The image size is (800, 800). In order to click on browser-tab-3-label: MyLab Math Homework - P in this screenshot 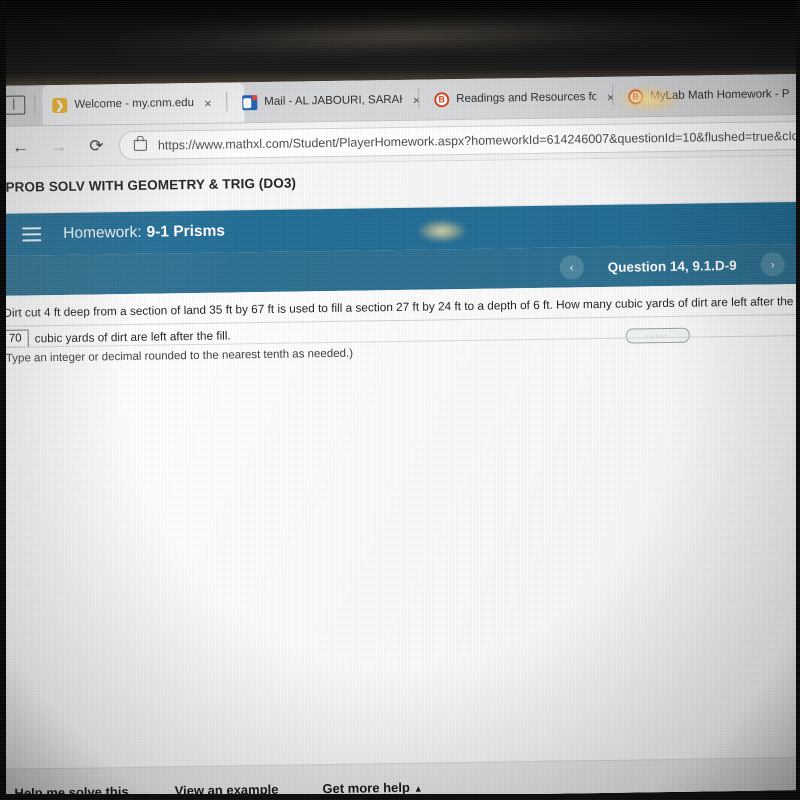, I will do `click(720, 95)`.